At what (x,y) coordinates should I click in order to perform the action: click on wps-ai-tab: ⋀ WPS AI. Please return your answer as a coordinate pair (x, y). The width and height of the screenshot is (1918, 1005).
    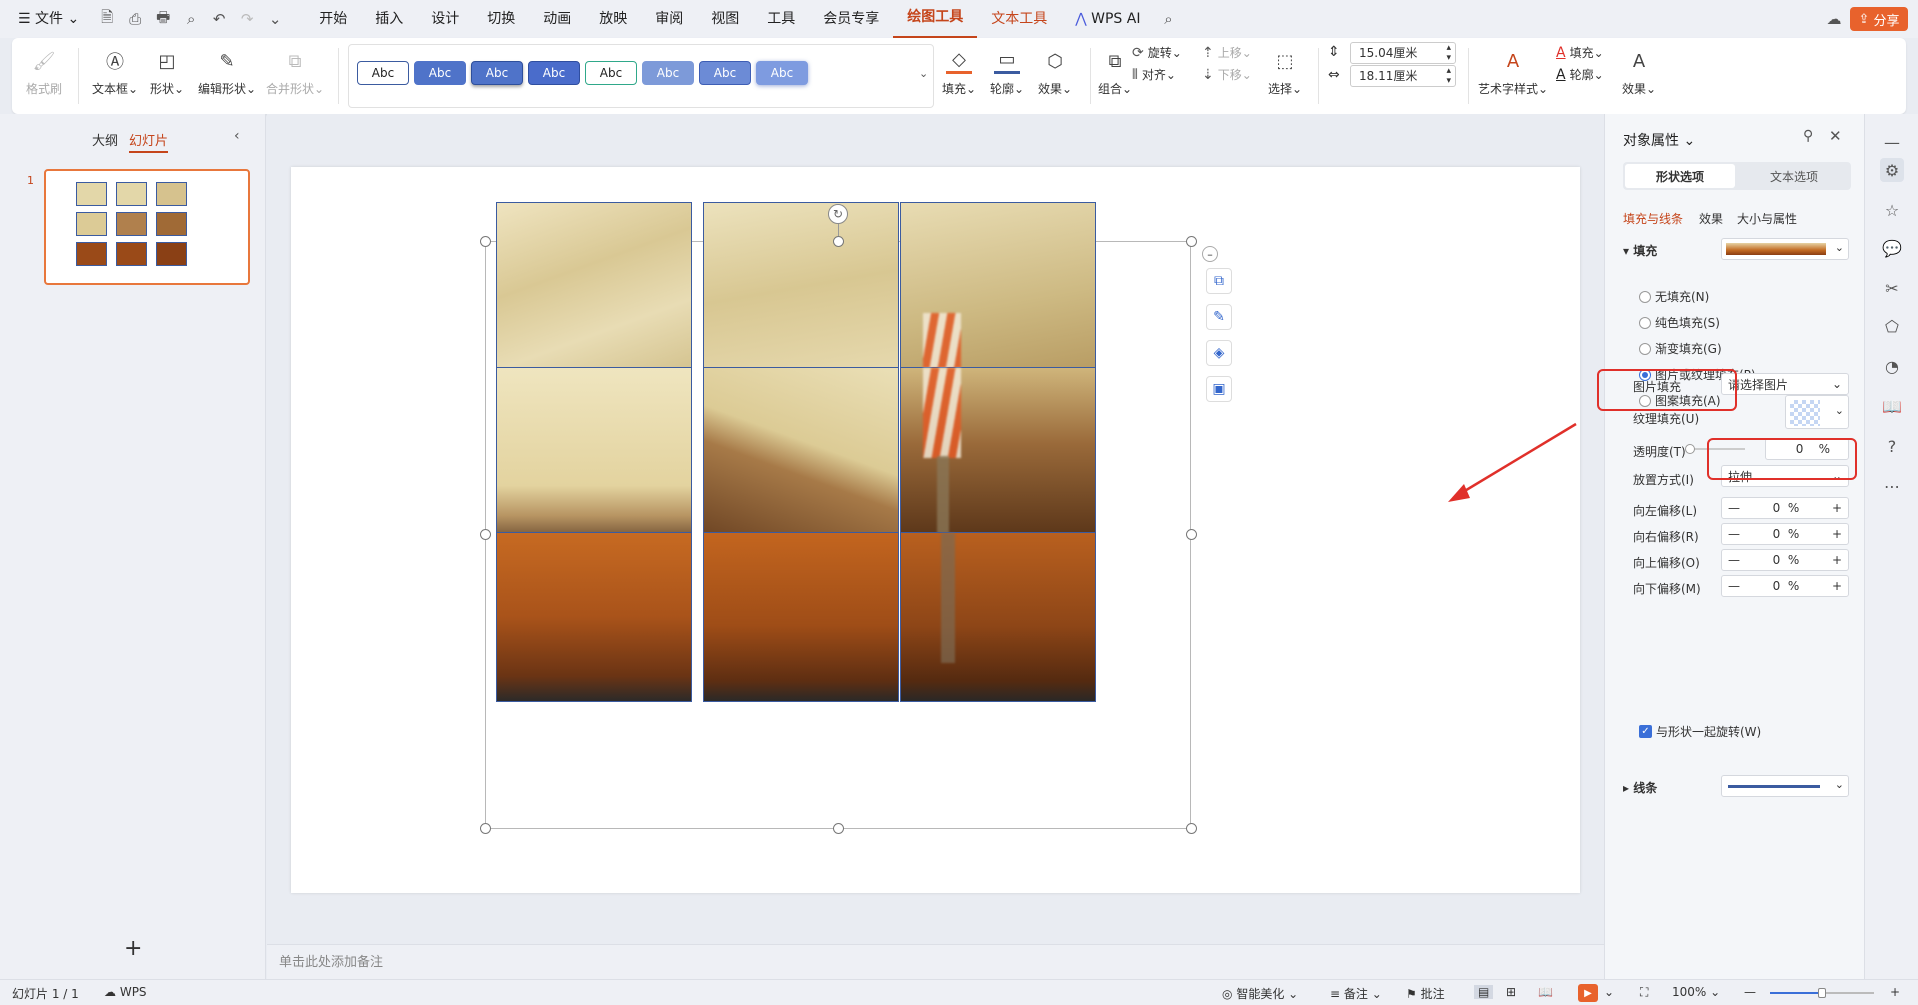
    Looking at the image, I should click on (1107, 19).